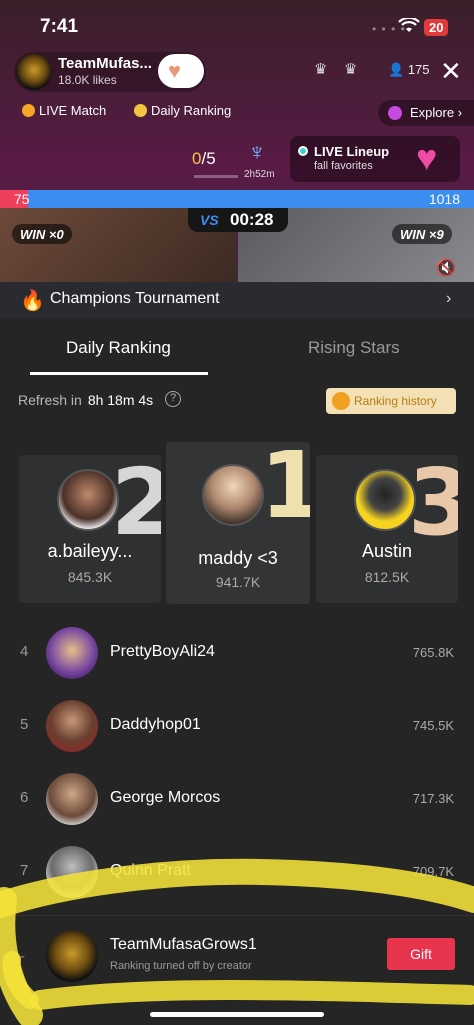 The width and height of the screenshot is (474, 1025). Describe the element at coordinates (28, 110) in the screenshot. I see `match-icon` at that location.